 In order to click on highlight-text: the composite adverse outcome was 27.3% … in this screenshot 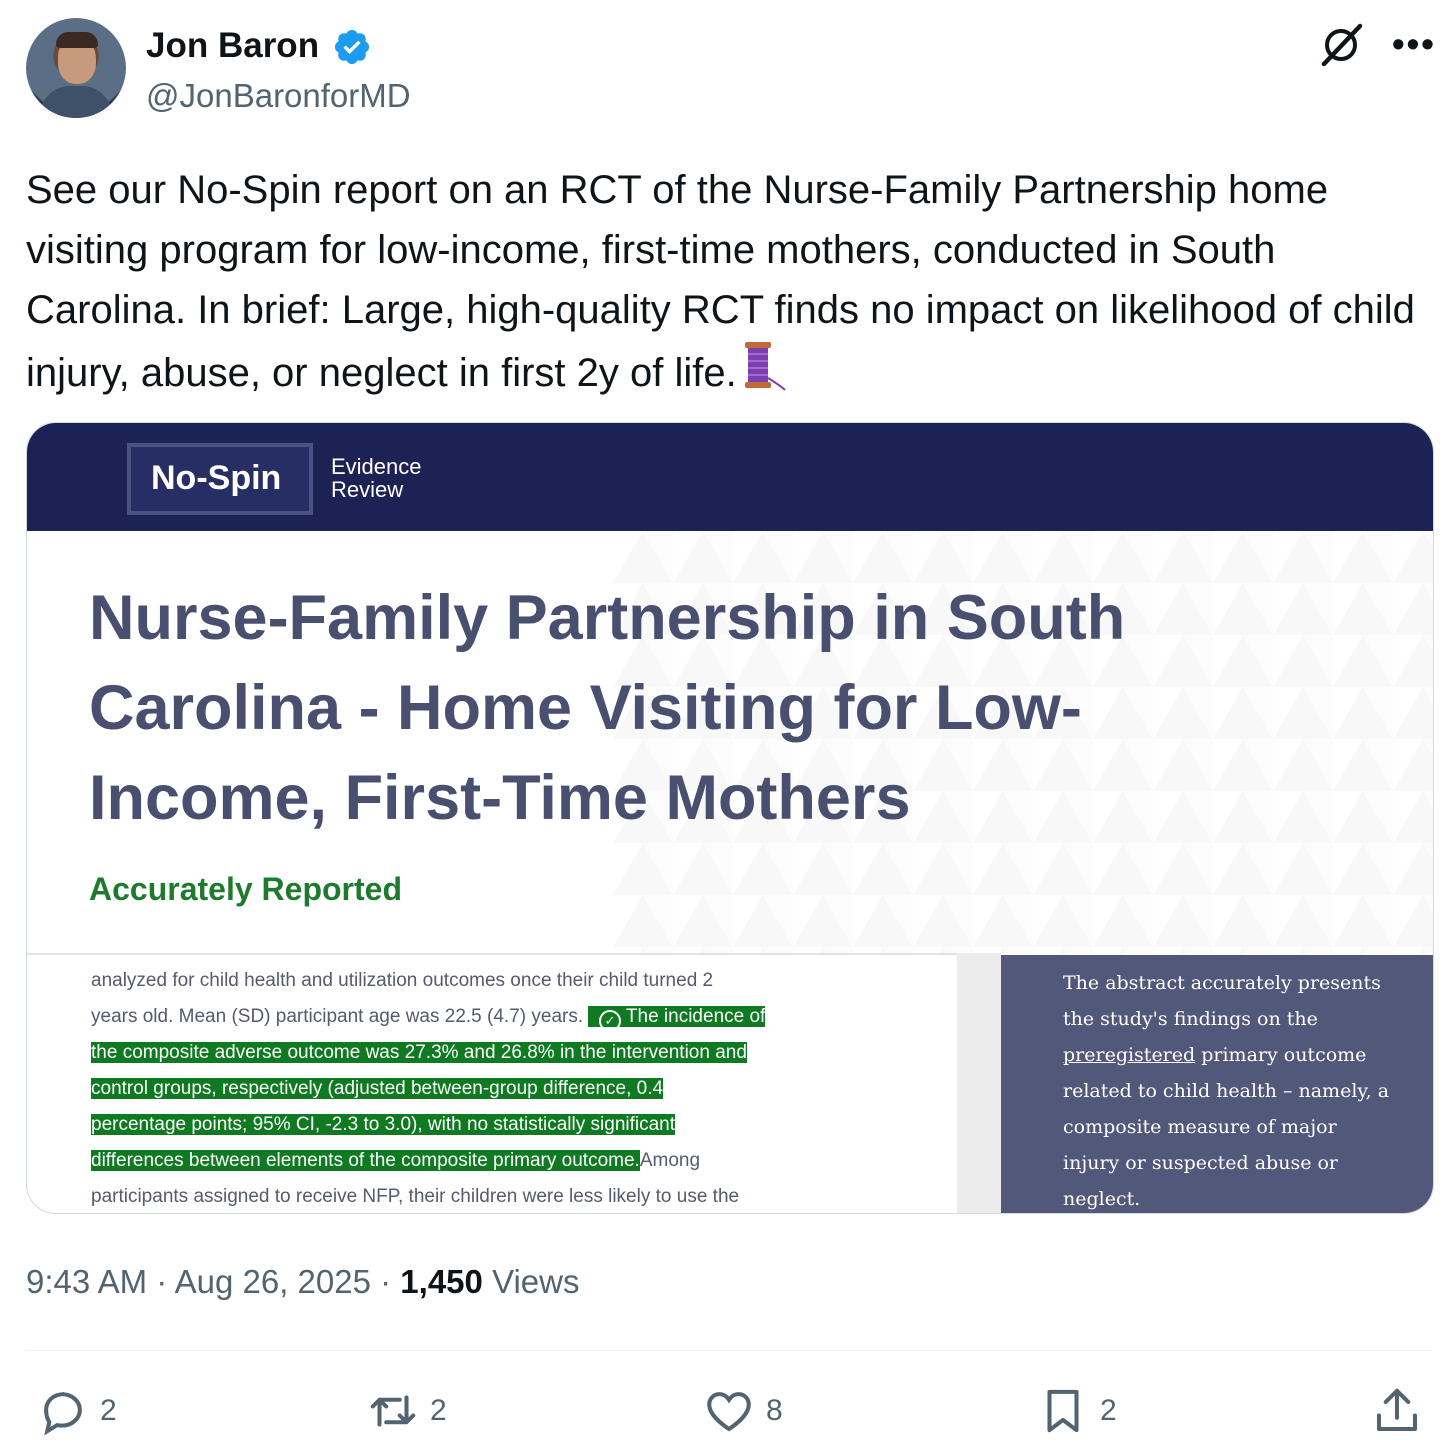, I will do `click(419, 1052)`.